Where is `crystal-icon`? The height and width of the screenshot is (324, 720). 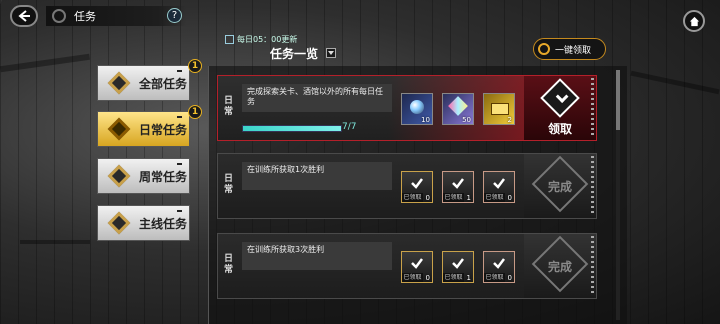
crystal-icon is located at coordinates (417, 107).